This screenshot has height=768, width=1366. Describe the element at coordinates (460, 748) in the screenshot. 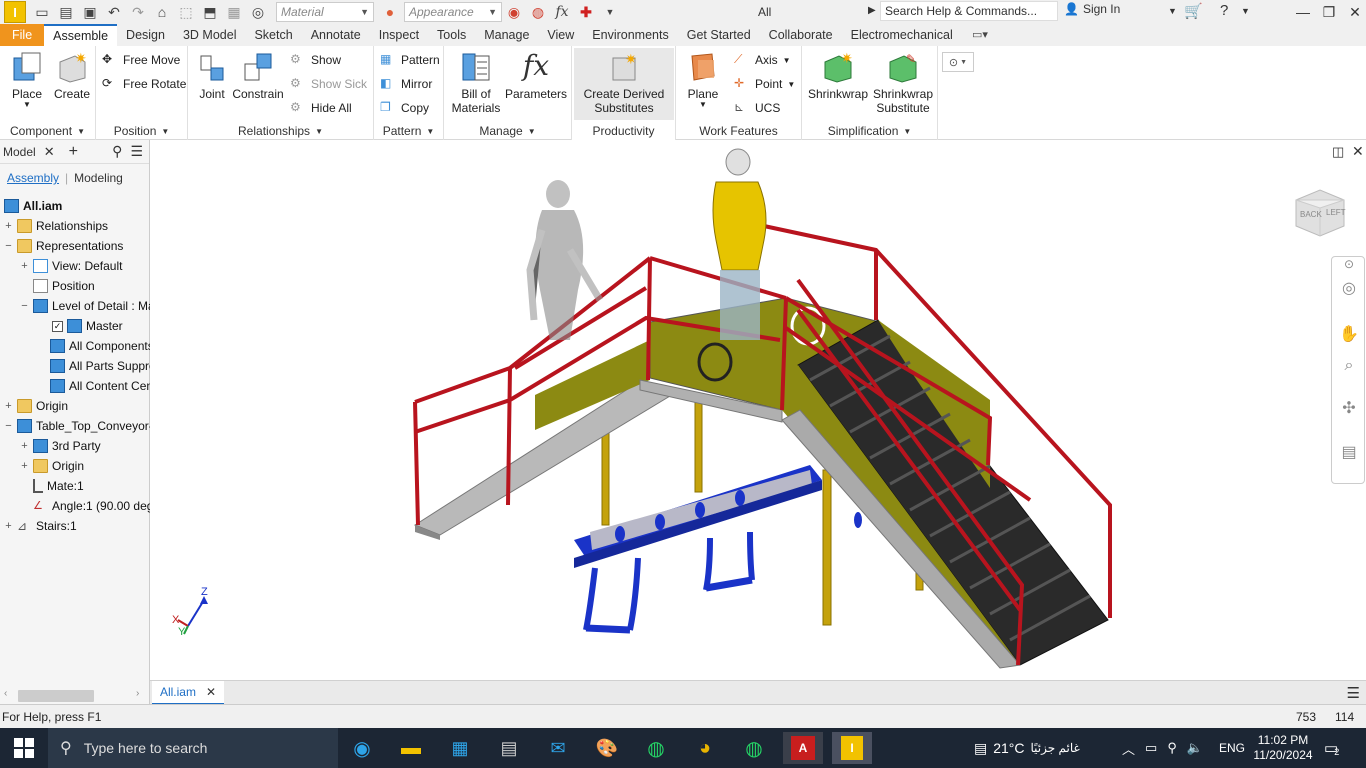

I see `store-icon: ▦` at that location.